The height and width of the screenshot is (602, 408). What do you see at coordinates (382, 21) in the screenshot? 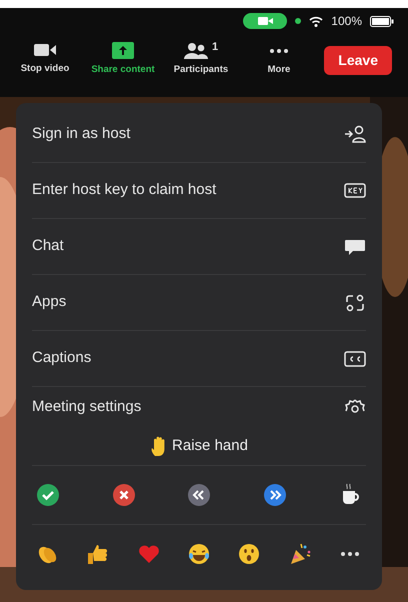
I see `battery-icon` at bounding box center [382, 21].